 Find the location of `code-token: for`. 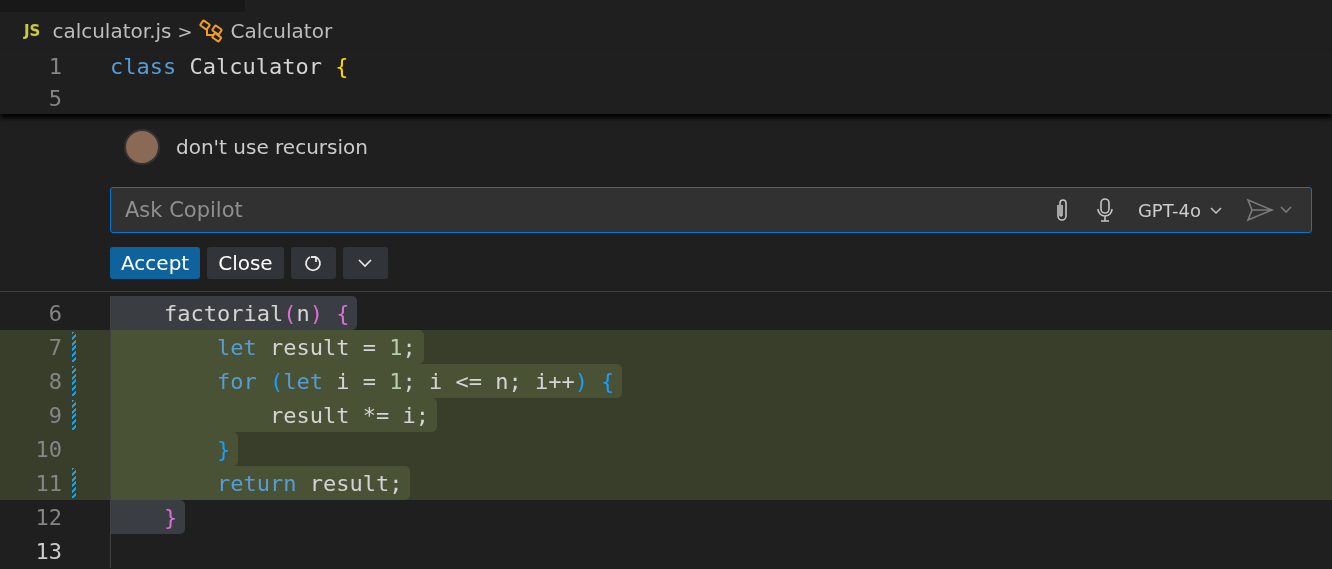

code-token: for is located at coordinates (236, 381).